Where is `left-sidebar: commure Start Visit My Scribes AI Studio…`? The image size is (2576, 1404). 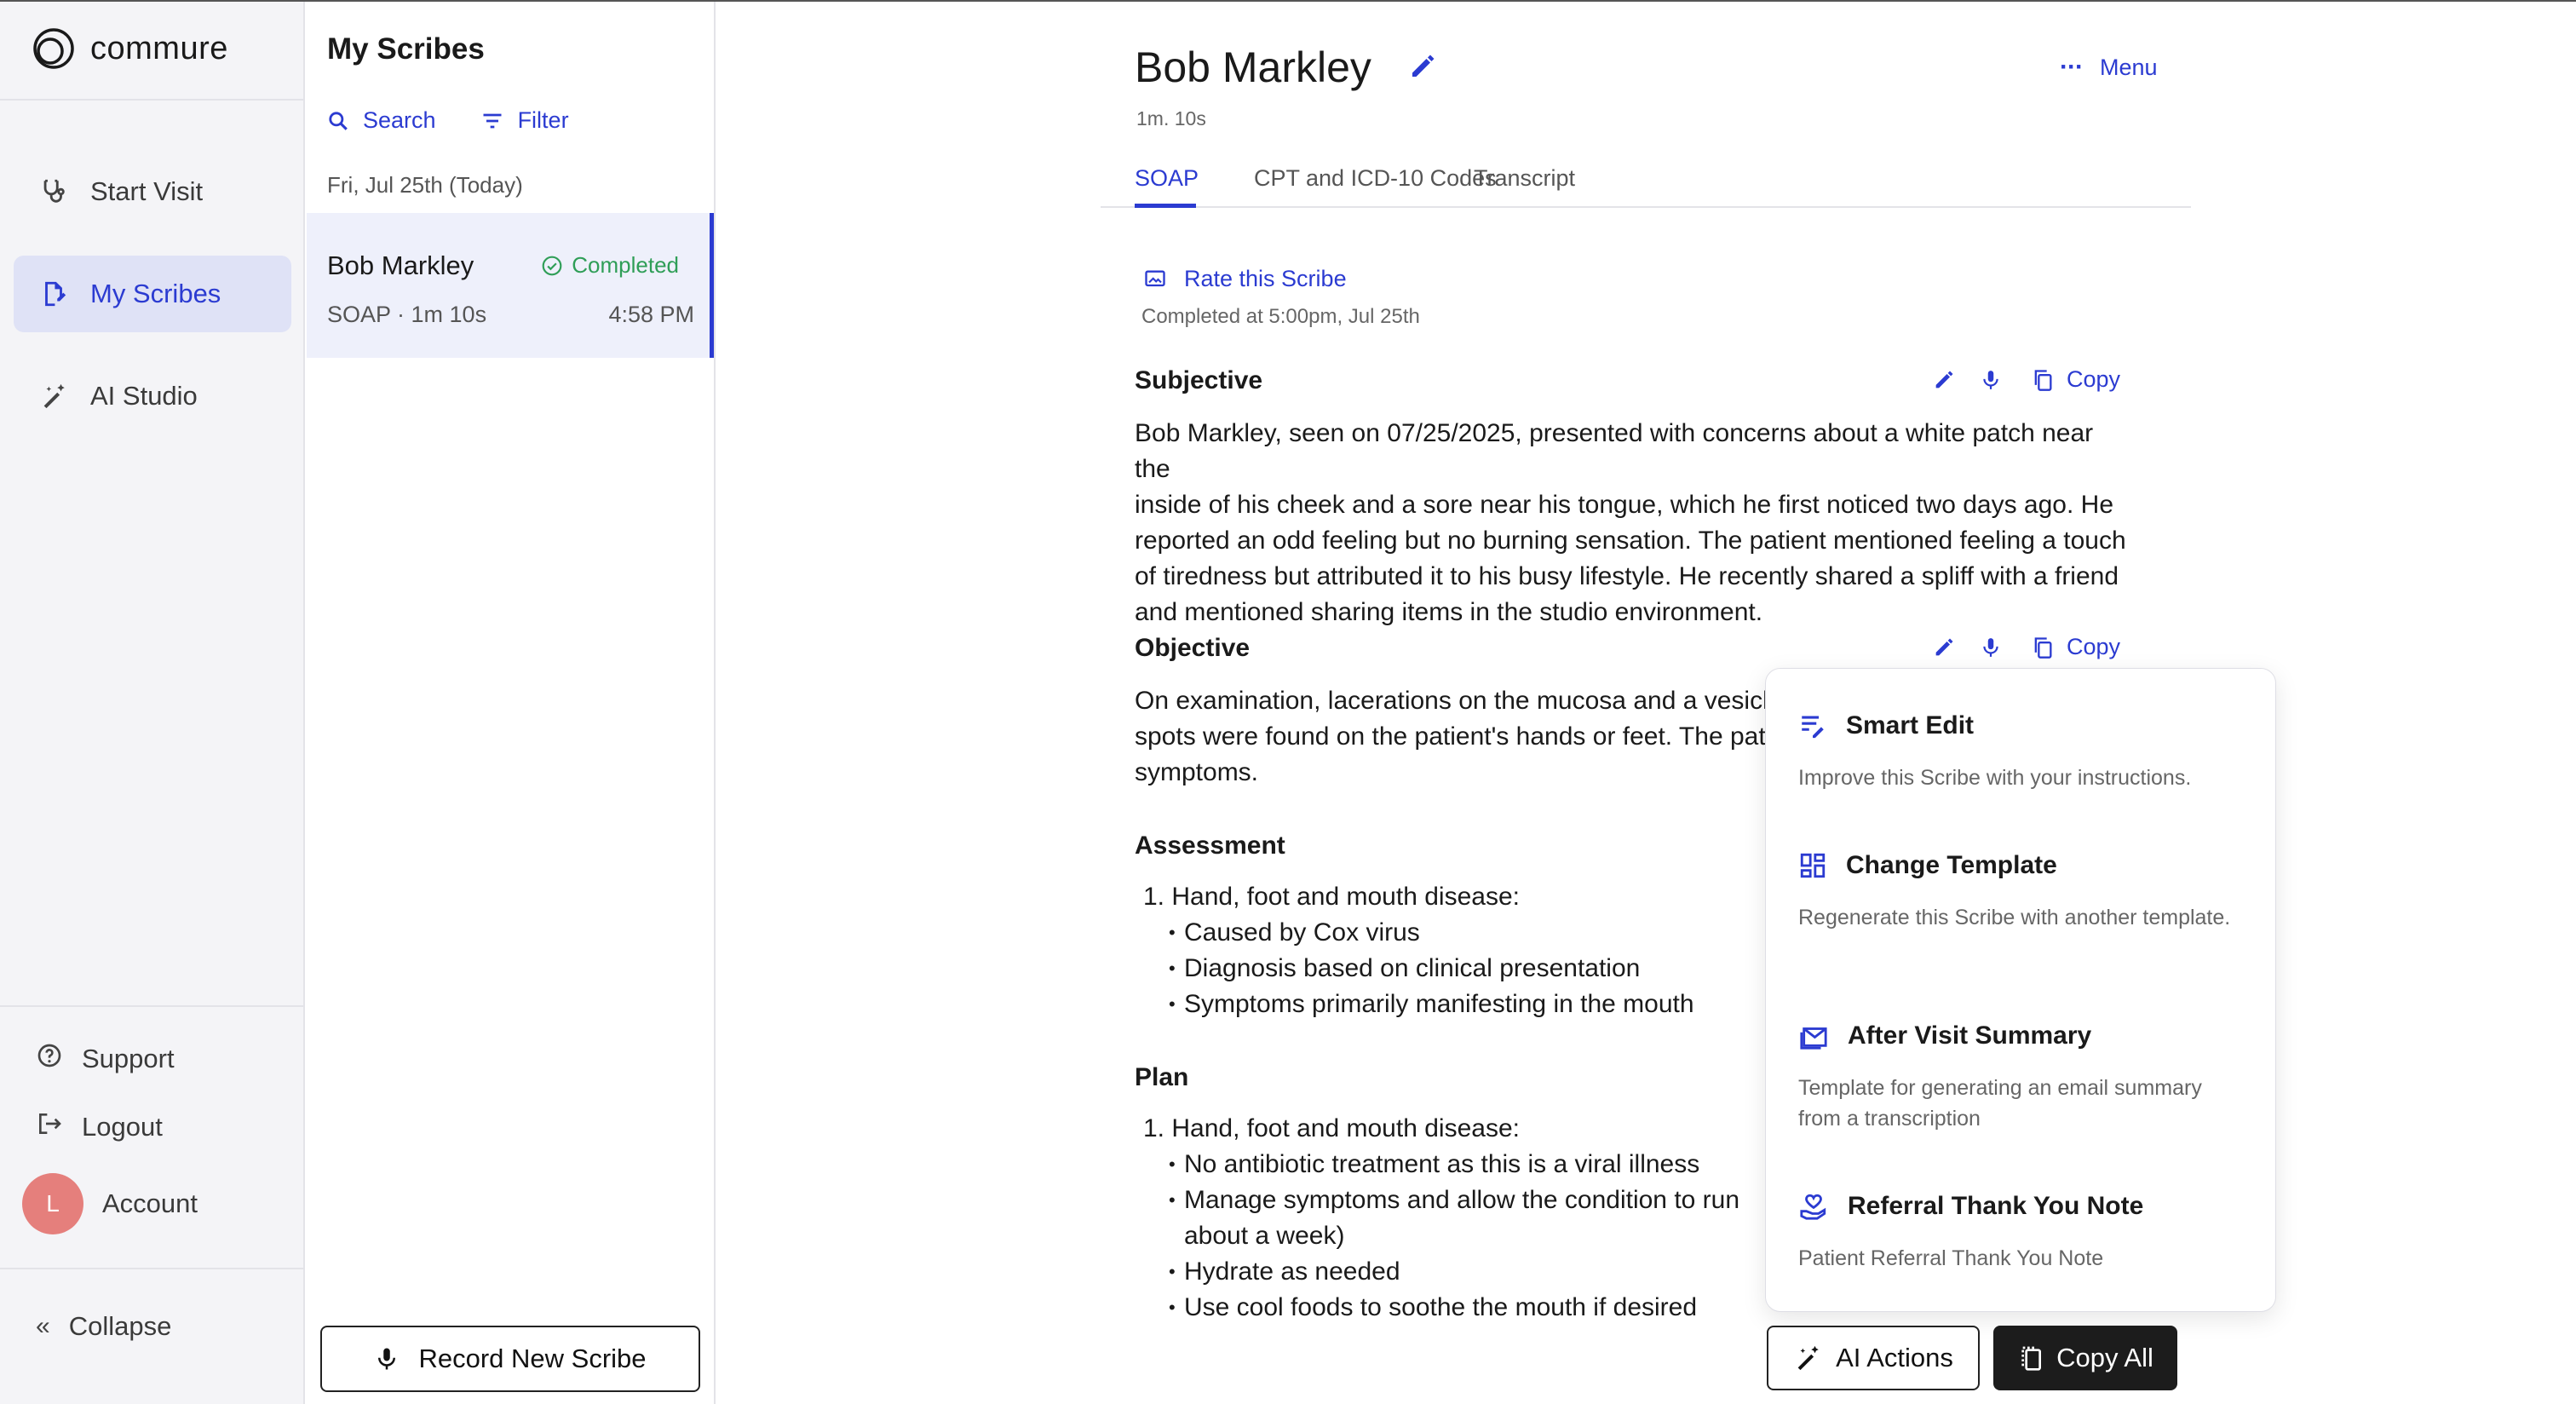
left-sidebar: commure Start Visit My Scribes AI Studio… is located at coordinates (153, 703).